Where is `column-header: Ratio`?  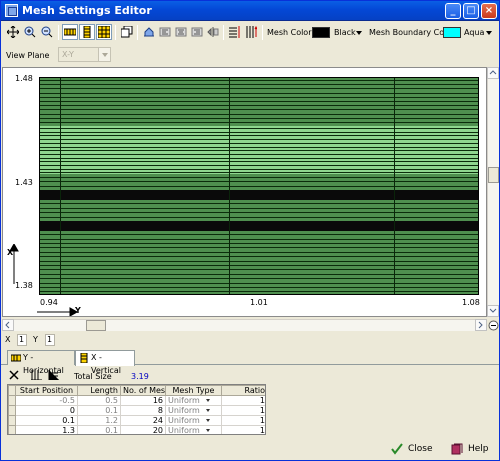
column-header: Ratio is located at coordinates (243, 390).